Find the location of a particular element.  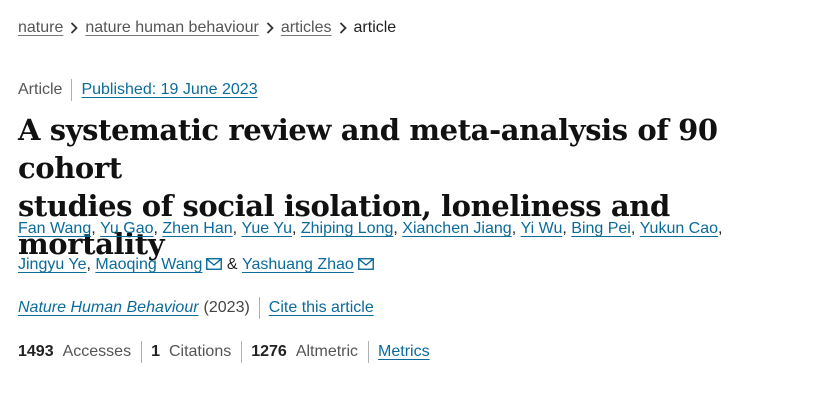

breadcrumb-nature-human-behaviour: nature human behaviour is located at coordinates (171, 28).